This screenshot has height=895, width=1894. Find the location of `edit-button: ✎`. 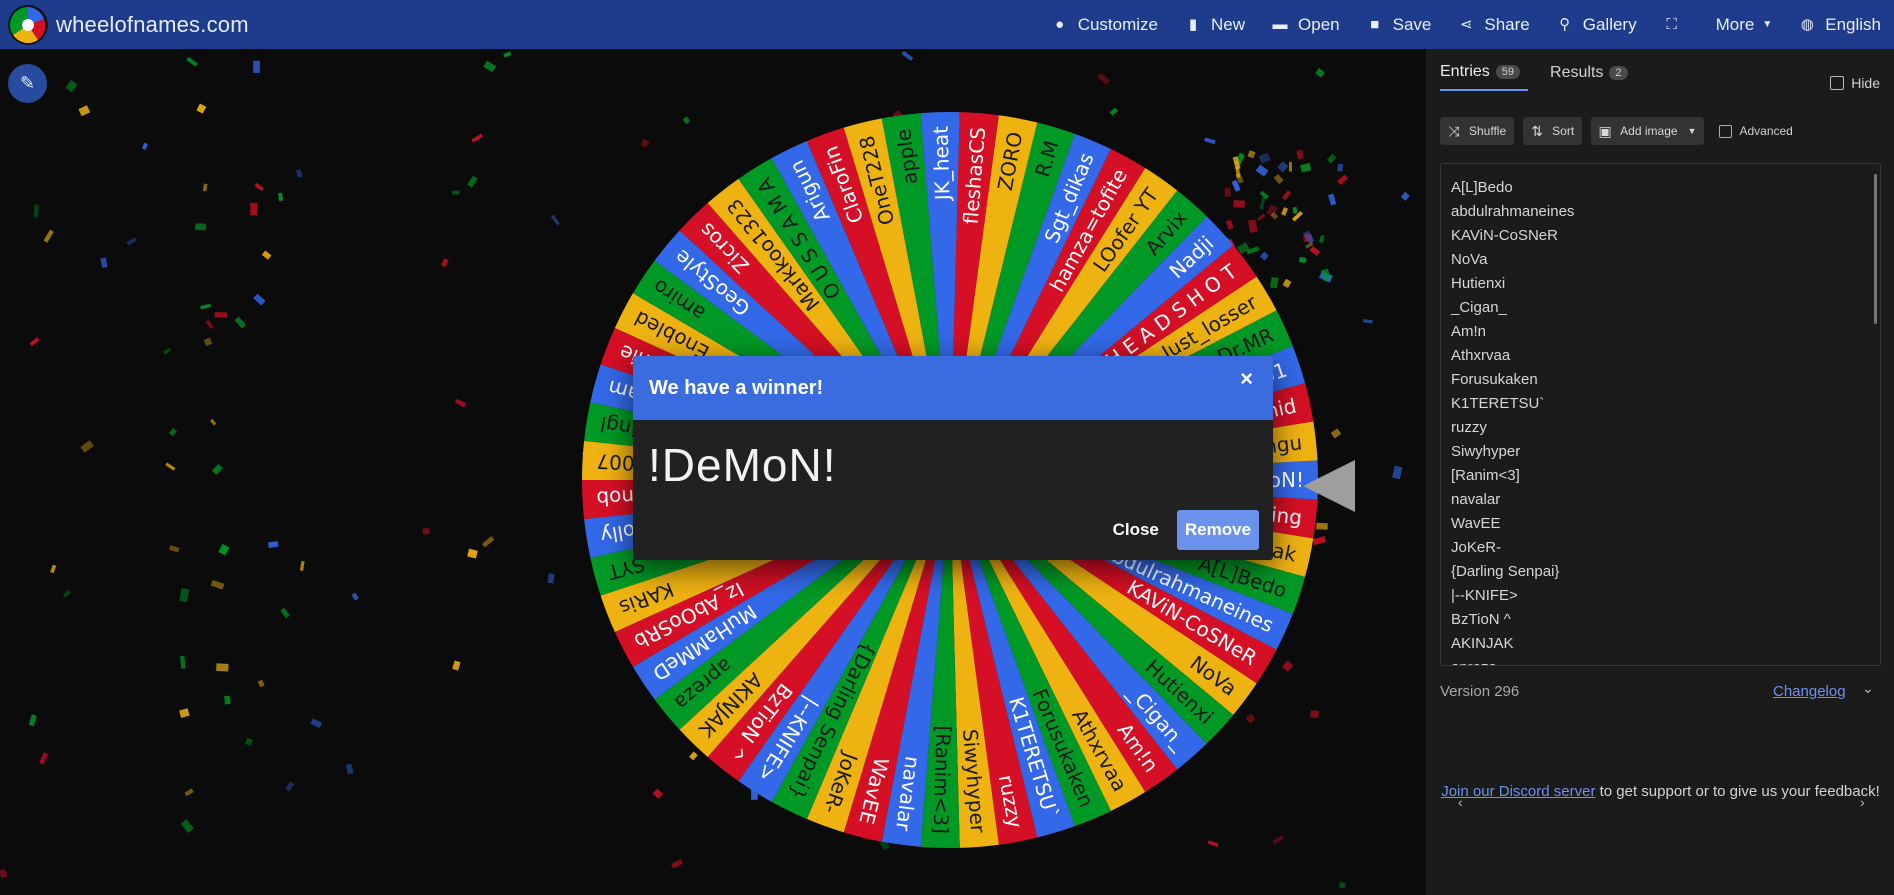

edit-button: ✎ is located at coordinates (27, 83).